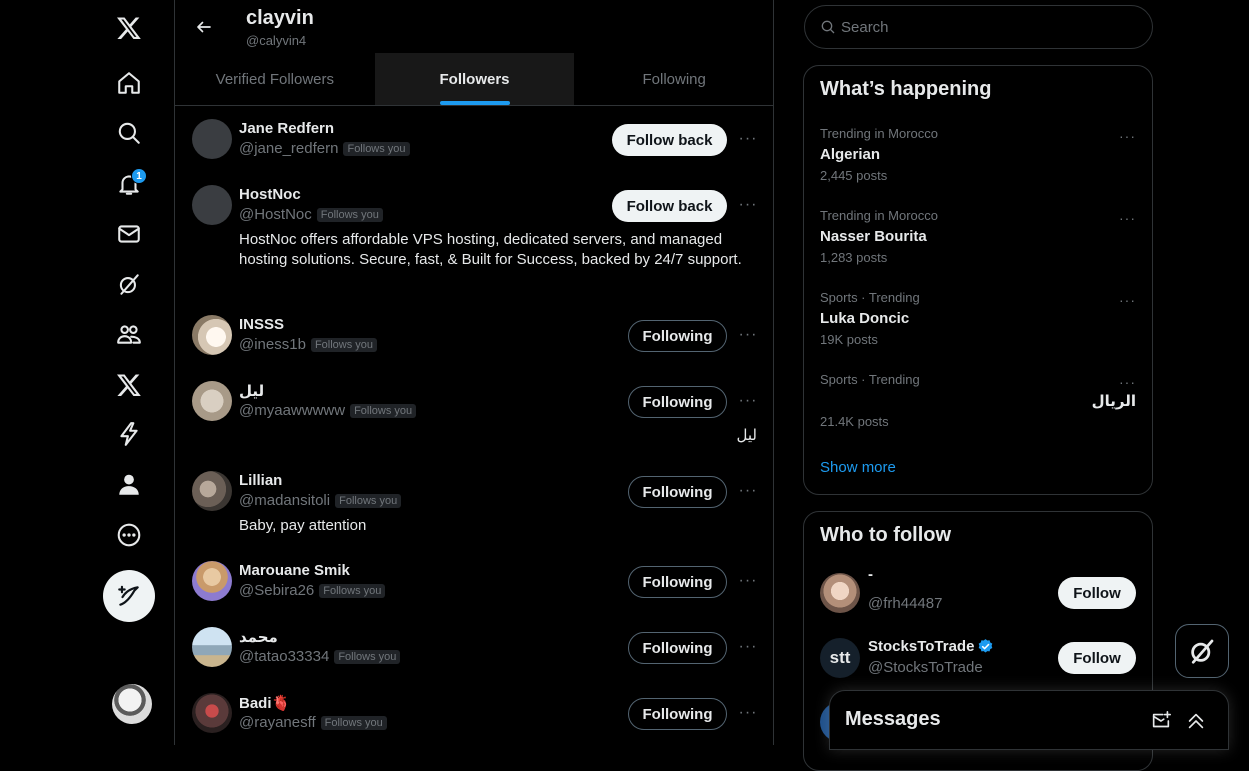 The image size is (1249, 771). What do you see at coordinates (289, 148) in the screenshot?
I see `user-handle: @jane_redfern` at bounding box center [289, 148].